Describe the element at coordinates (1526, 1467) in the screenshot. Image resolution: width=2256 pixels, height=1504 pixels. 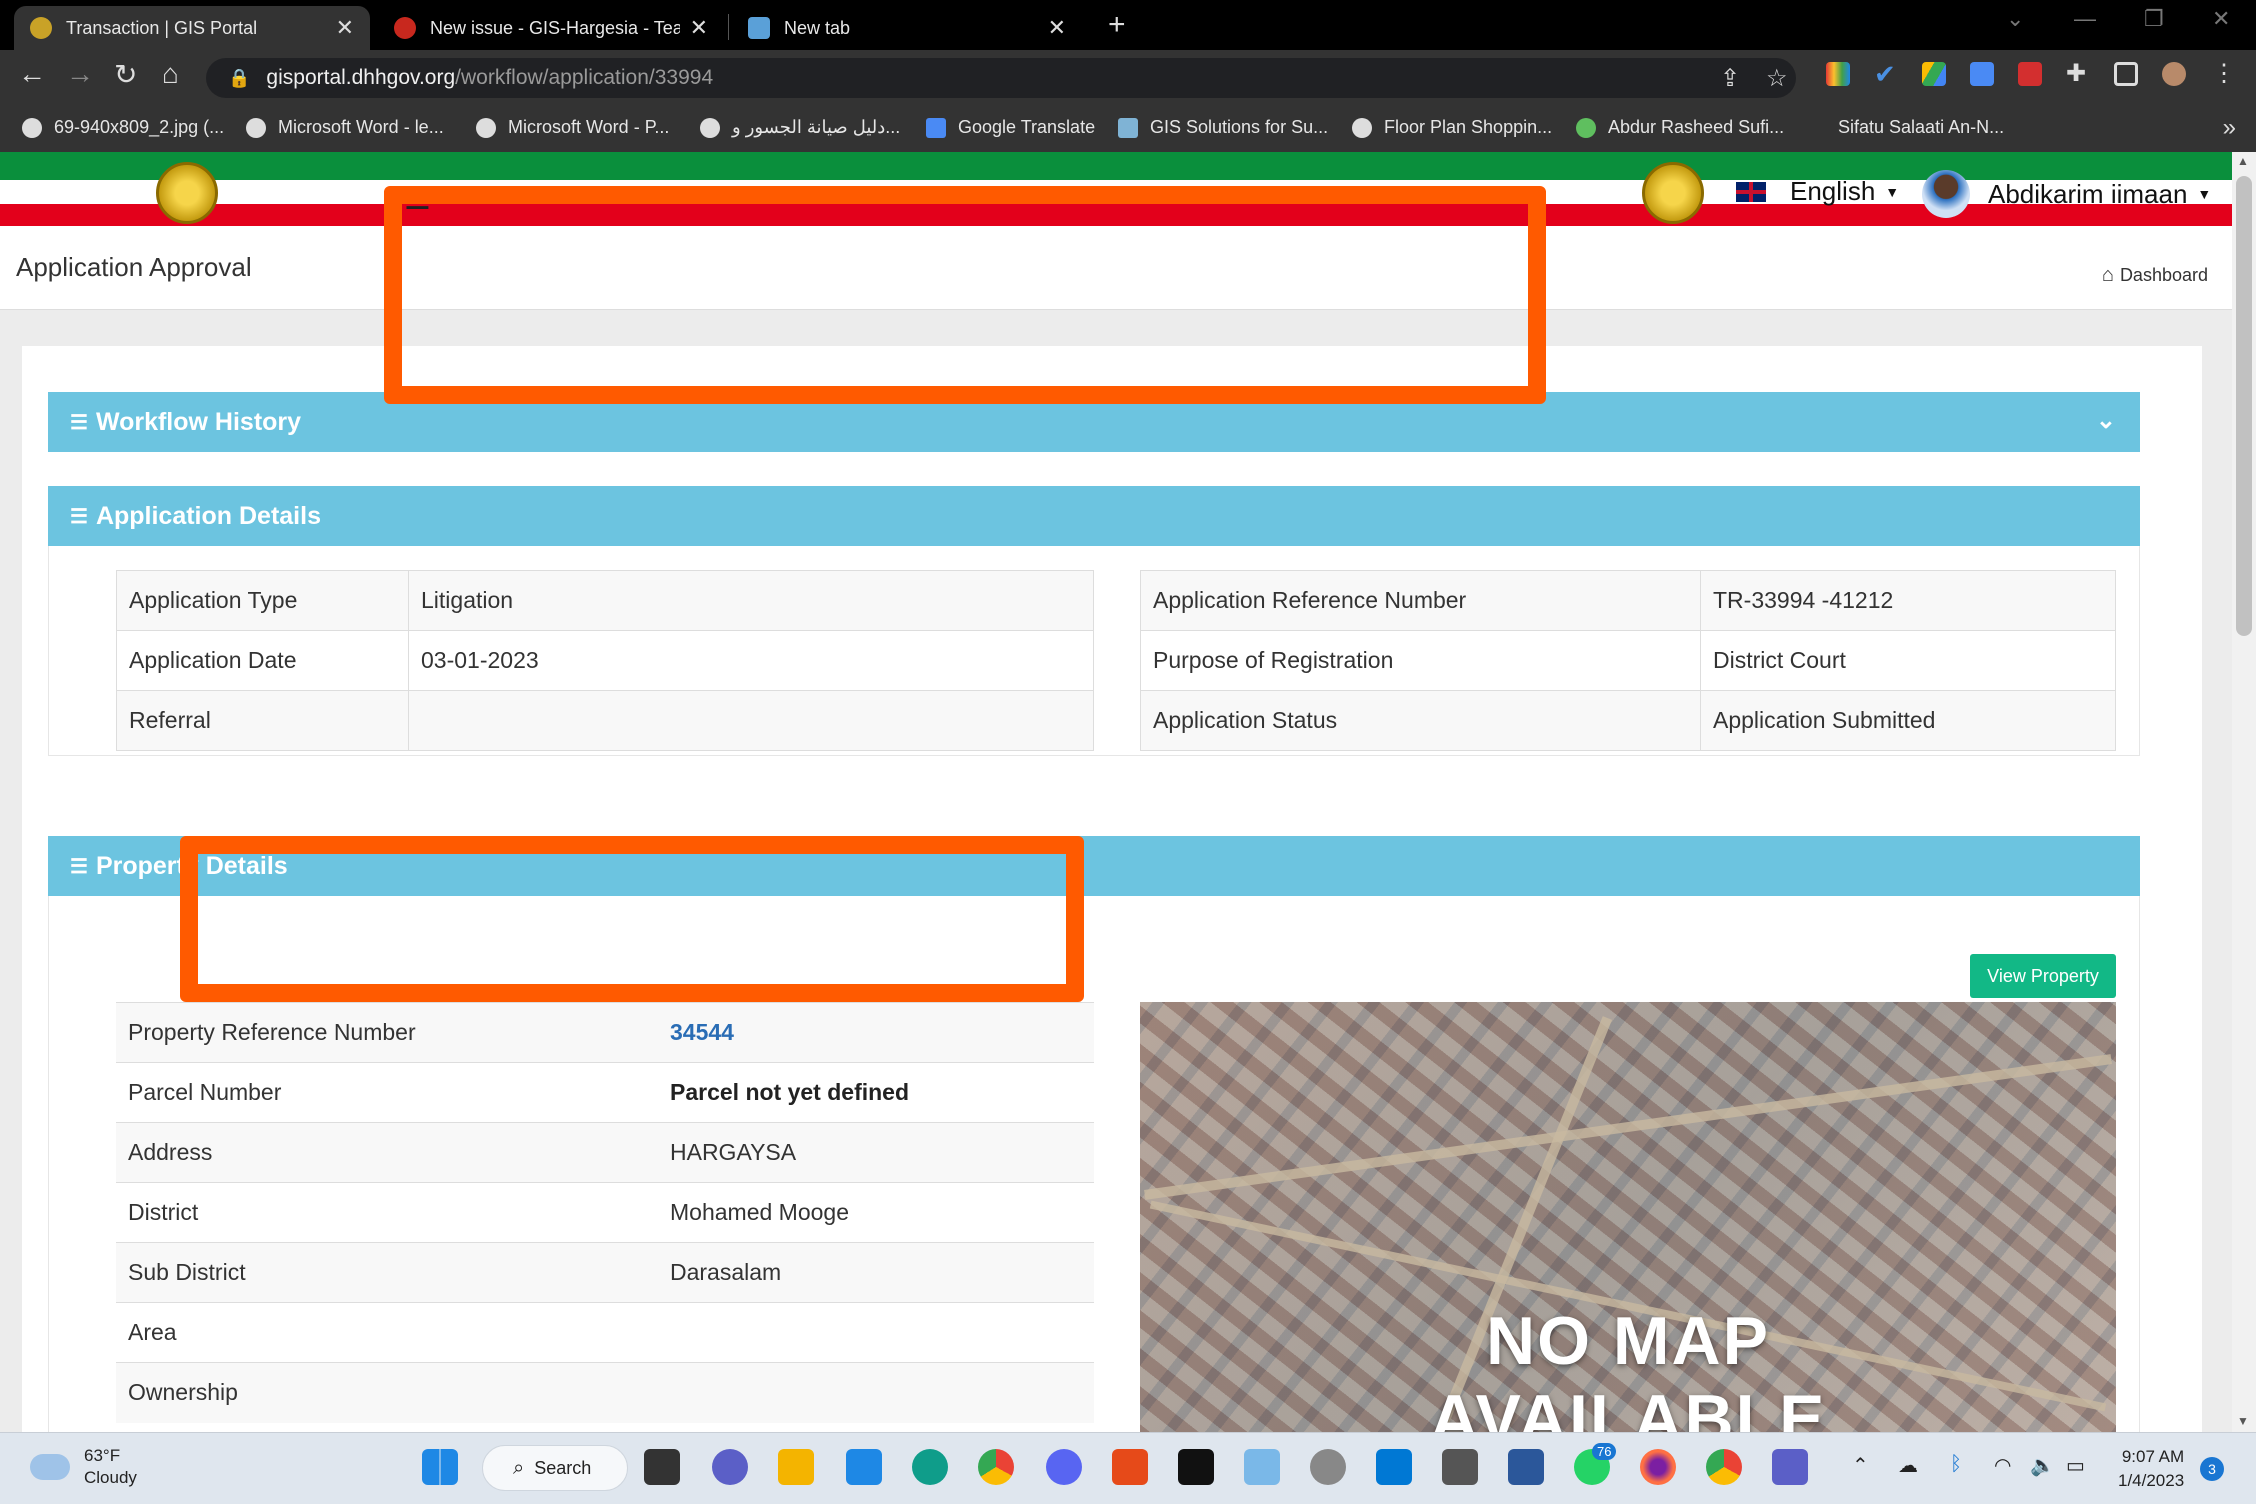
I see `word-icon` at that location.